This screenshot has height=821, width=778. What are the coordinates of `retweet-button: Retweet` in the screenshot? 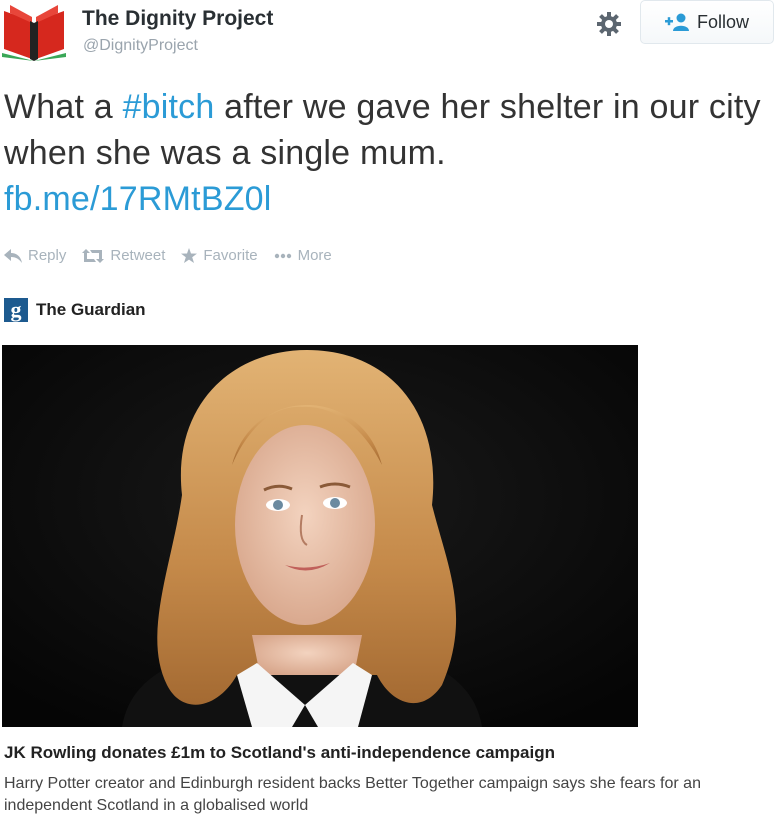 It's located at (123, 255).